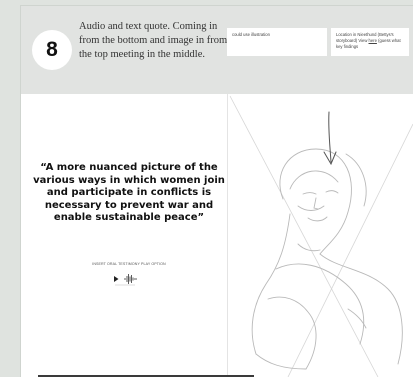  What do you see at coordinates (277, 42) in the screenshot?
I see `sticky-note-illustration: could use illustration` at bounding box center [277, 42].